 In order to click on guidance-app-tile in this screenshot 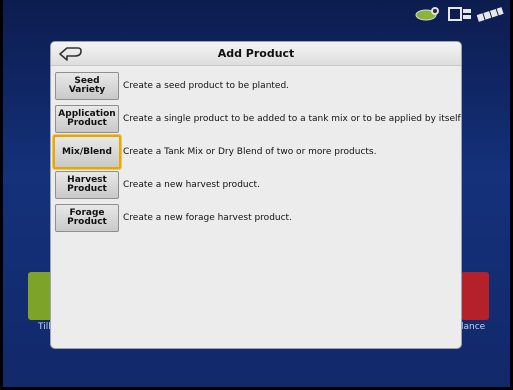, I will do `click(475, 296)`.